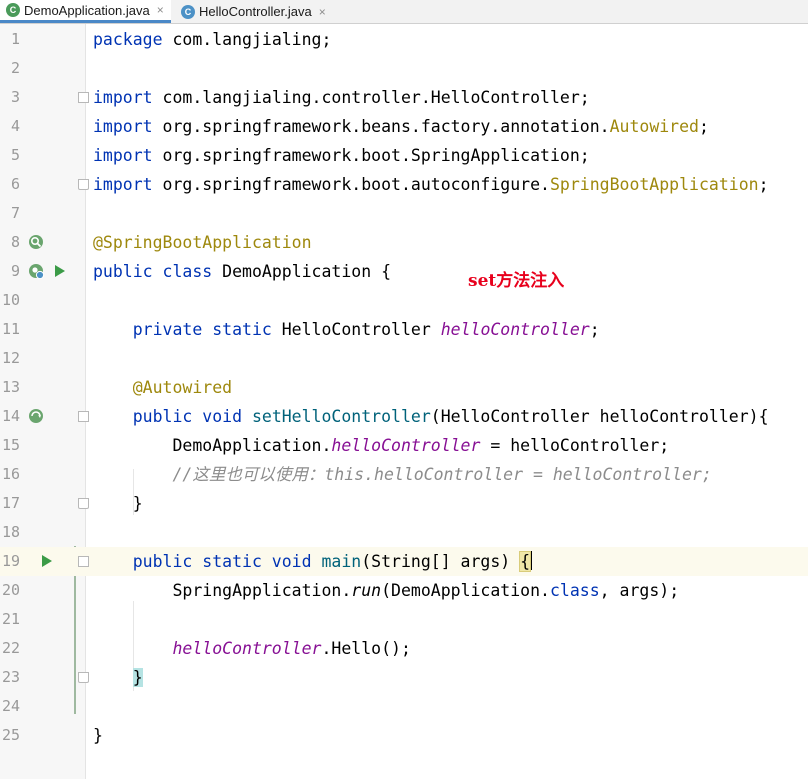  Describe the element at coordinates (10, 329) in the screenshot. I see `line-number: 11` at that location.